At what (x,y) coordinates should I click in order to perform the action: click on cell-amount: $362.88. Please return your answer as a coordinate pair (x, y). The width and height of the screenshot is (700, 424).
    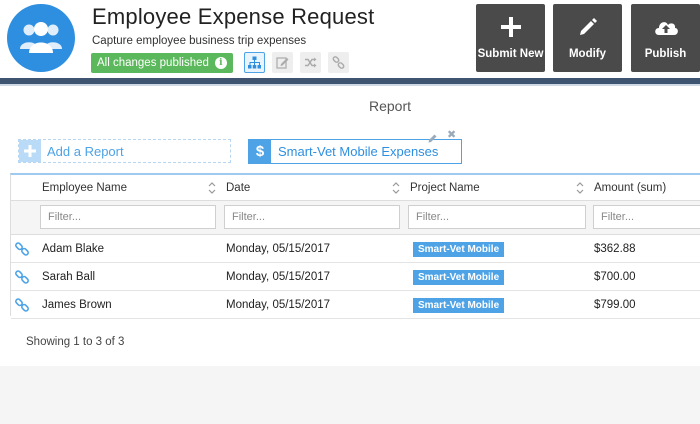
    Looking at the image, I should click on (615, 249).